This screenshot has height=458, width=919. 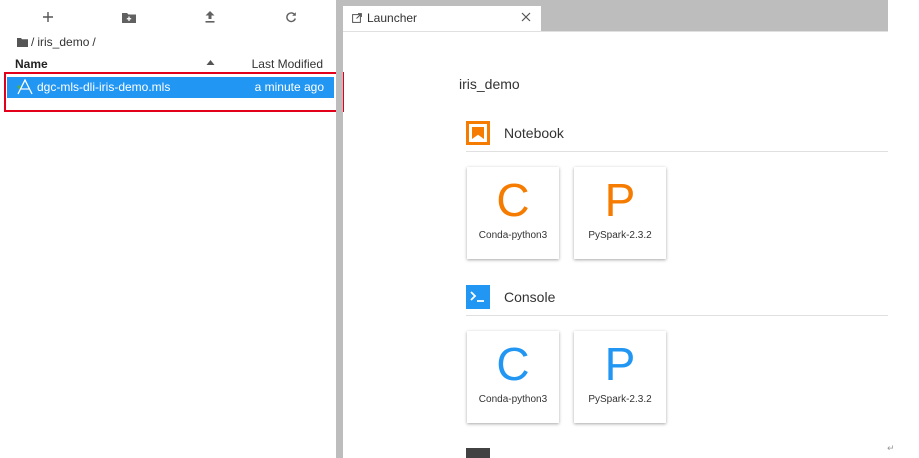 What do you see at coordinates (104, 87) in the screenshot?
I see `file-name: dgc-mls-dli-iris-demo.mls` at bounding box center [104, 87].